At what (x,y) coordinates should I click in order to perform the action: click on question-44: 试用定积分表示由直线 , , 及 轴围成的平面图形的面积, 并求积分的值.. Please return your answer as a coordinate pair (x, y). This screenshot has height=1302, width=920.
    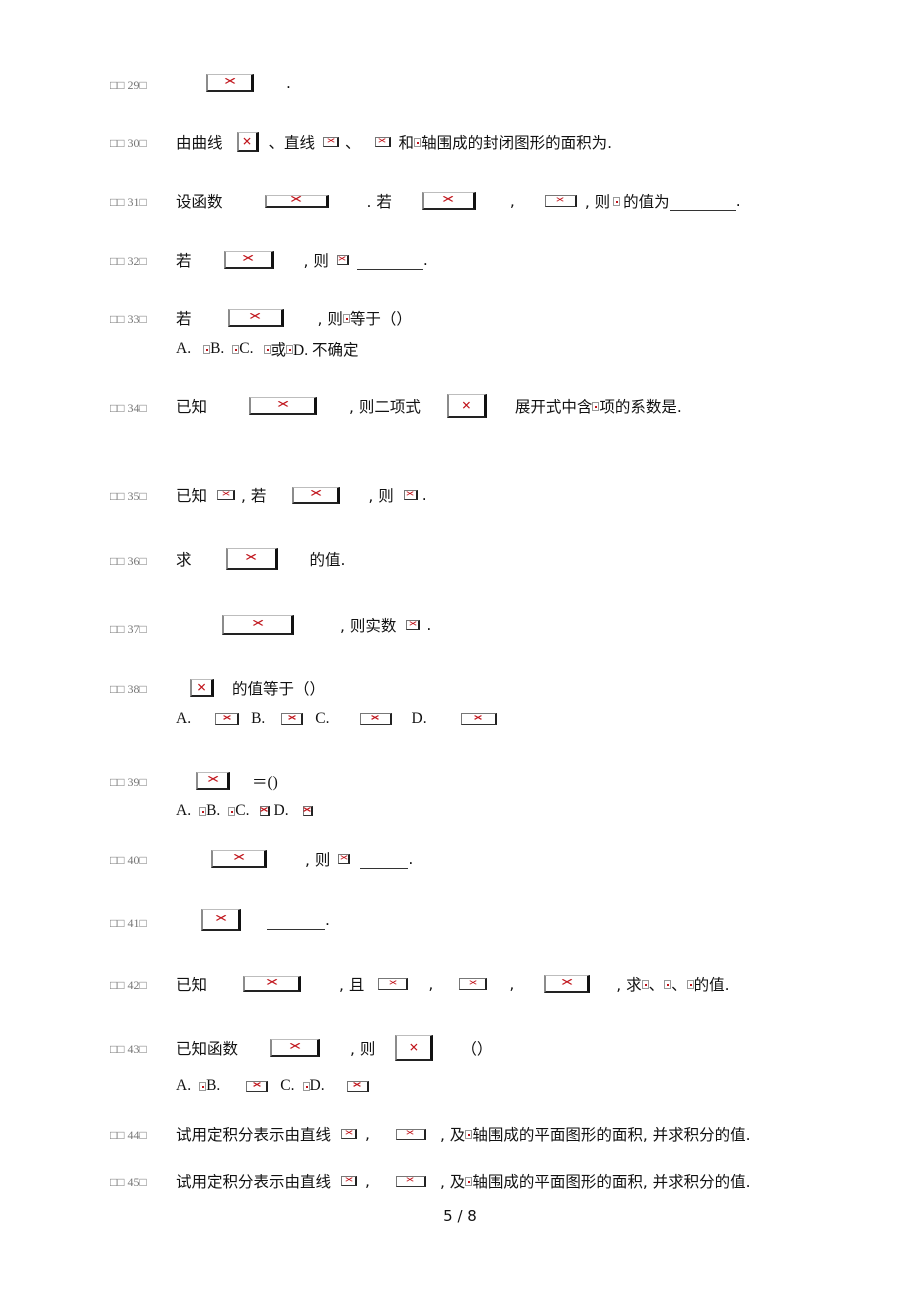
    Looking at the image, I should click on (463, 1134).